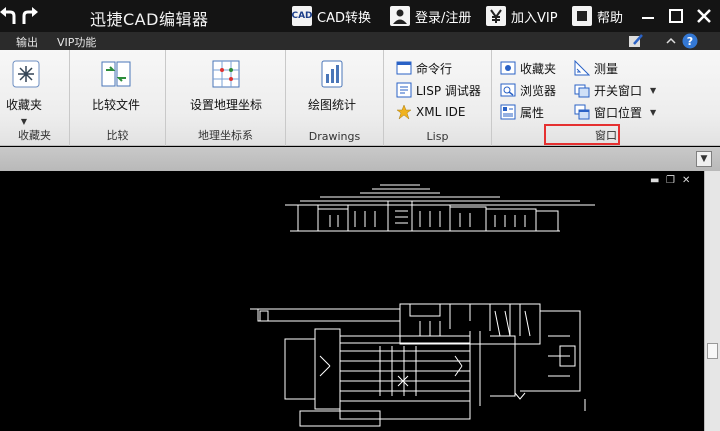 Image resolution: width=720 pixels, height=431 pixels. What do you see at coordinates (26, 74) in the screenshot?
I see `favorites-icon` at bounding box center [26, 74].